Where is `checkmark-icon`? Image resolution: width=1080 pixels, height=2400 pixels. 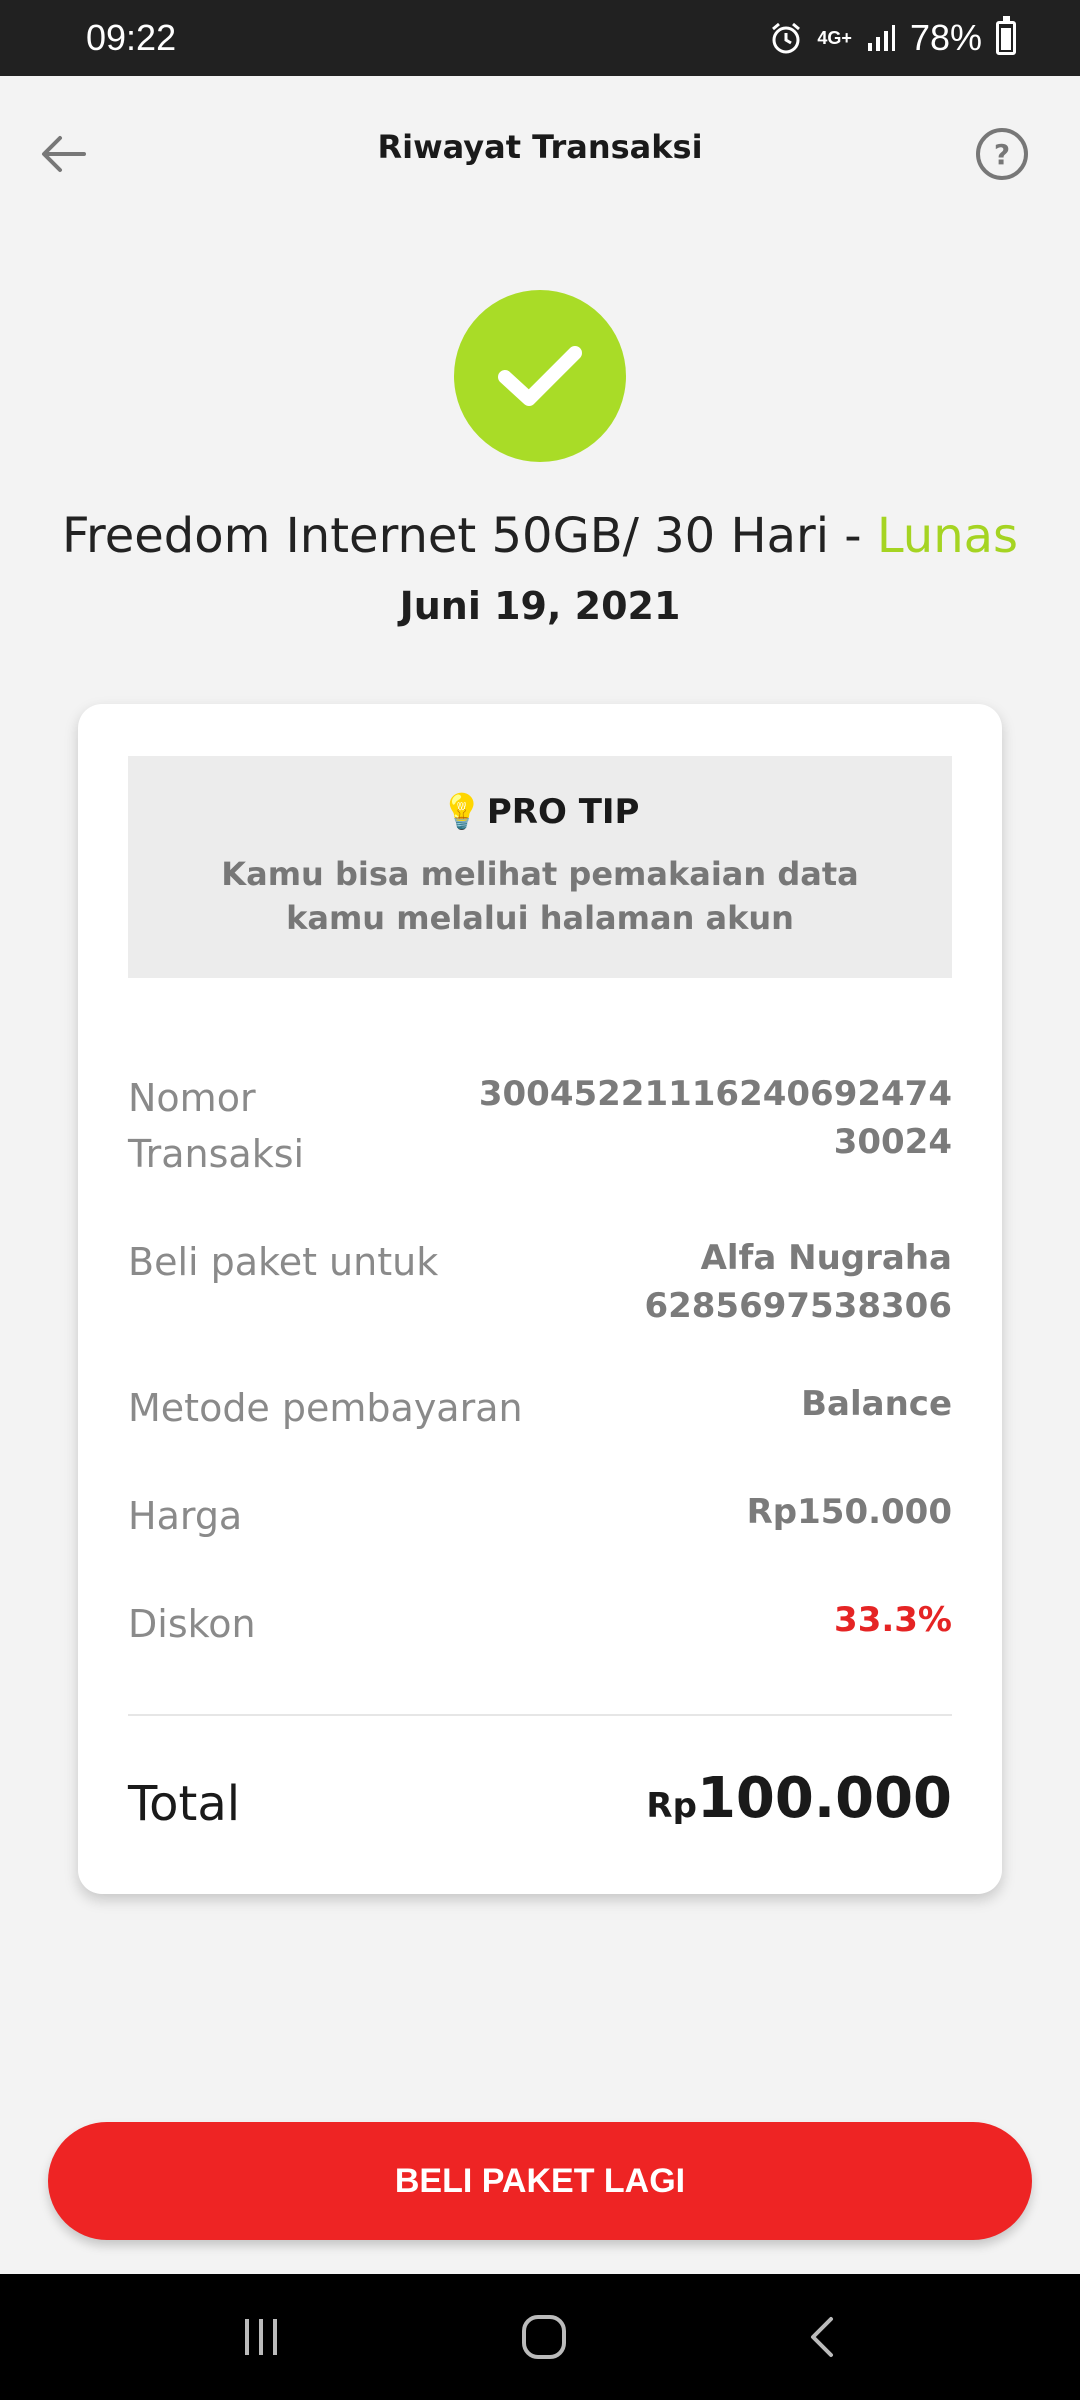
checkmark-icon is located at coordinates (540, 376).